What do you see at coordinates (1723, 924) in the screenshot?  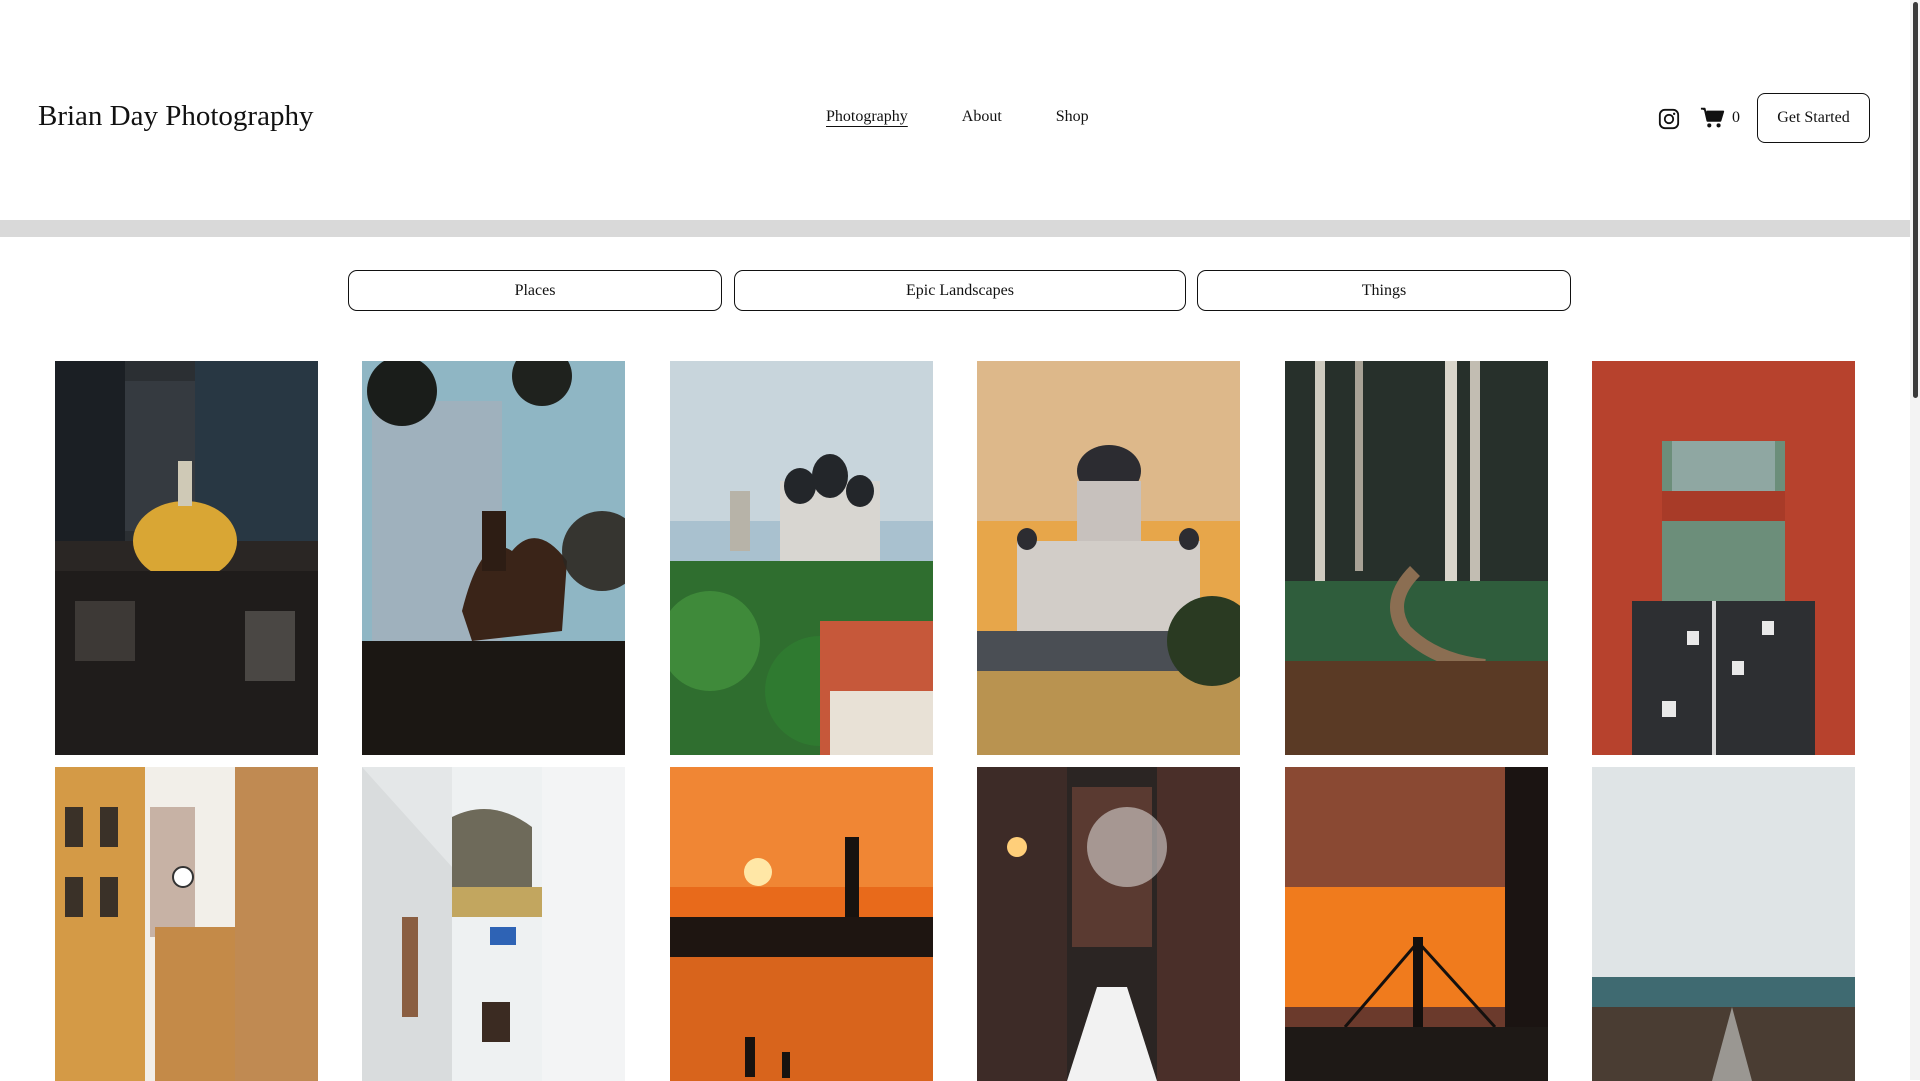 I see `photo-stormy-coast-road` at bounding box center [1723, 924].